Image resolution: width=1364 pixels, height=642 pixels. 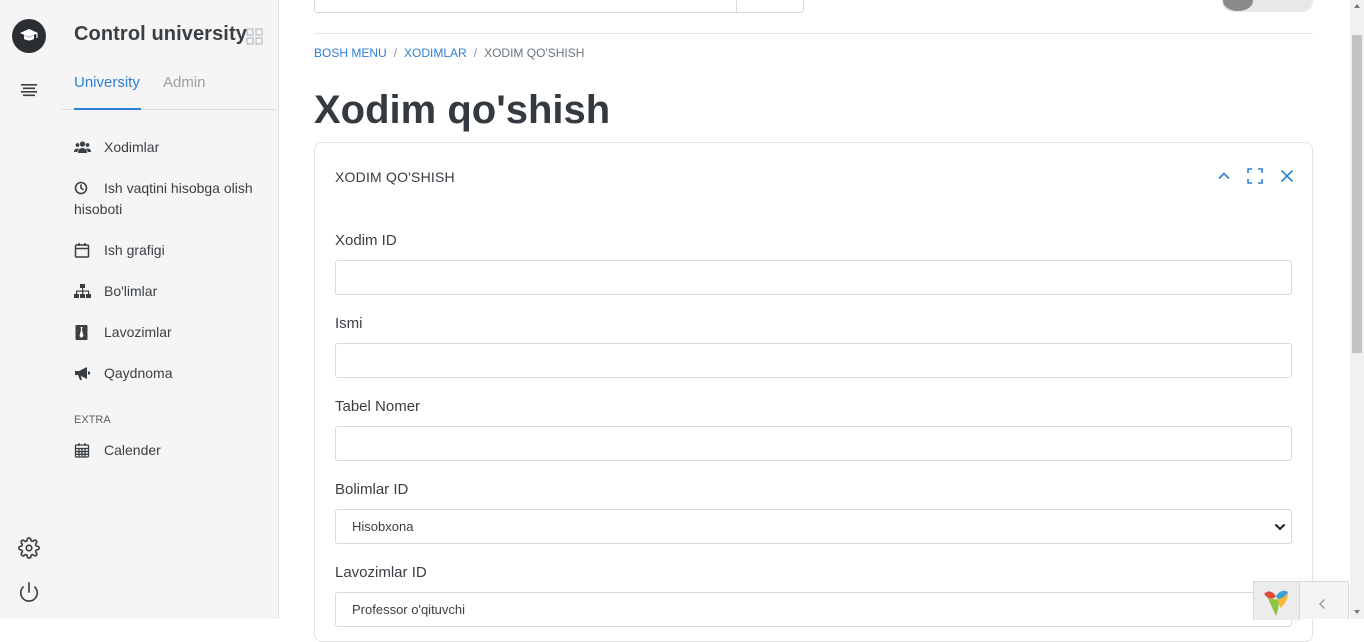 I want to click on app-title: Control university, so click(x=160, y=34).